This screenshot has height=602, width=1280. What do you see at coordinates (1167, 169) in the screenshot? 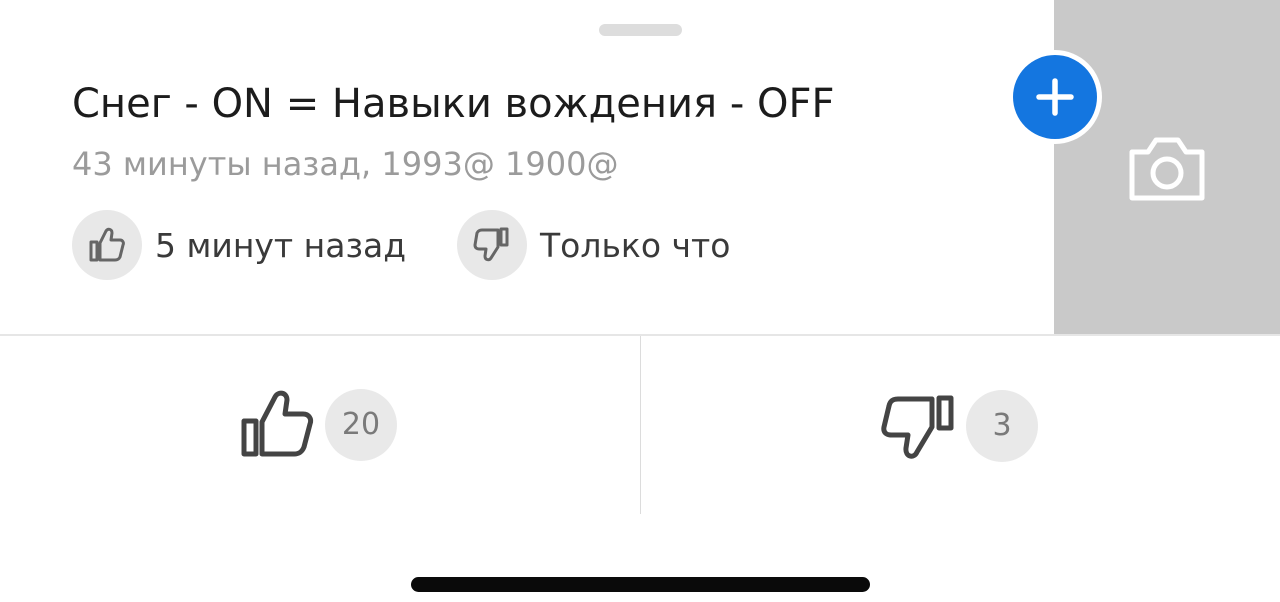
I see `camera-icon` at bounding box center [1167, 169].